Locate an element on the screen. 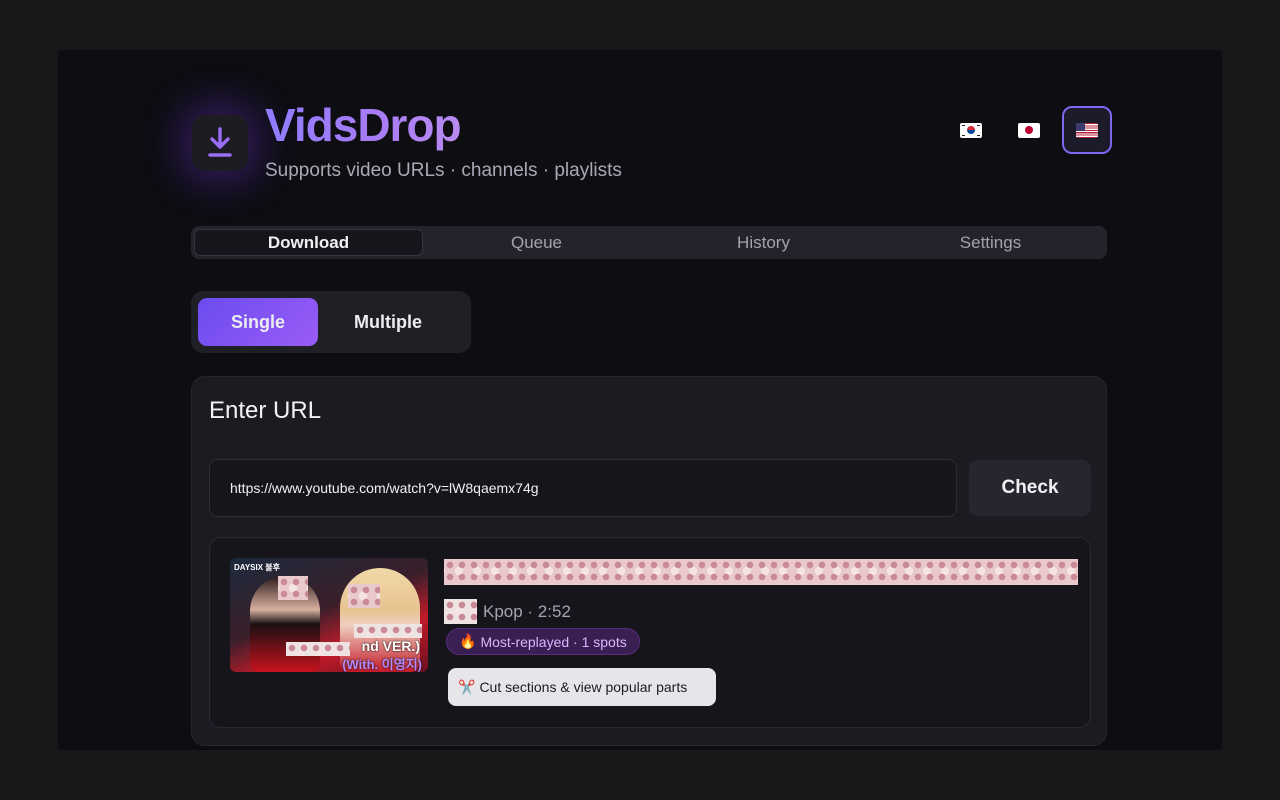 The width and height of the screenshot is (1280, 800). url-input is located at coordinates (583, 488).